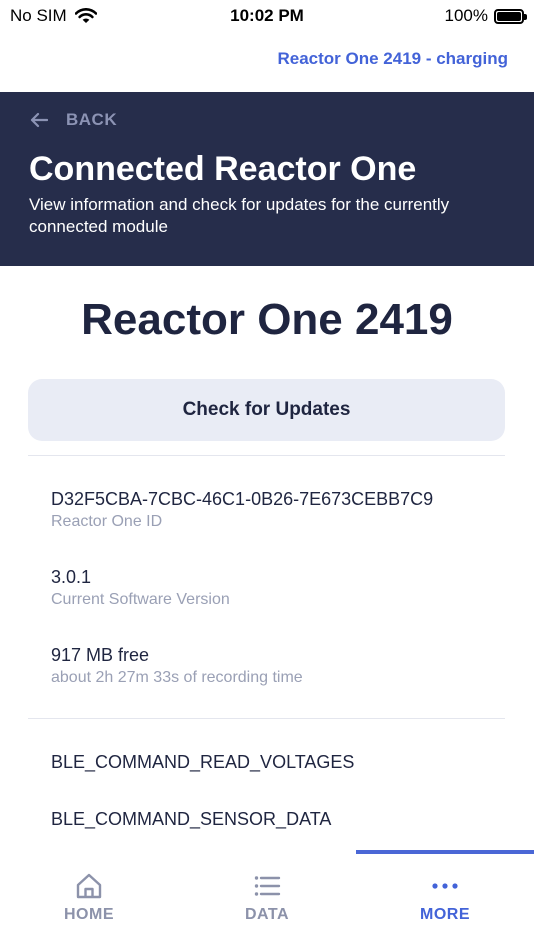  Describe the element at coordinates (267, 886) in the screenshot. I see `list-icon` at that location.